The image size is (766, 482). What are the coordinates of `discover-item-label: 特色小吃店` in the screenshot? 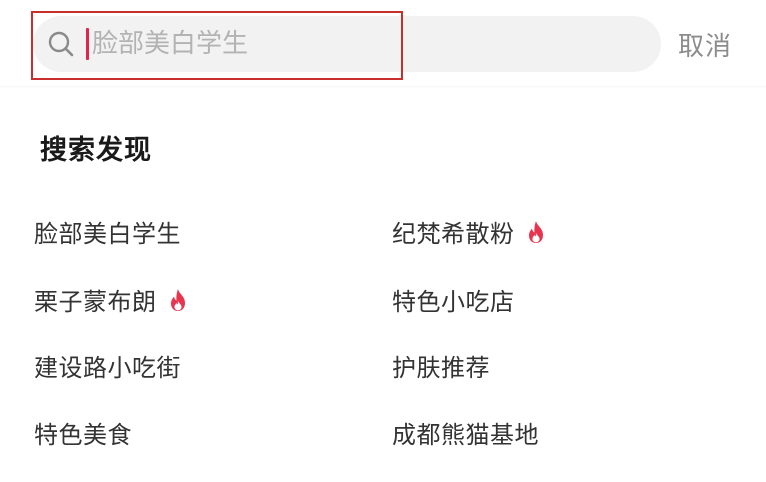 It's located at (453, 302).